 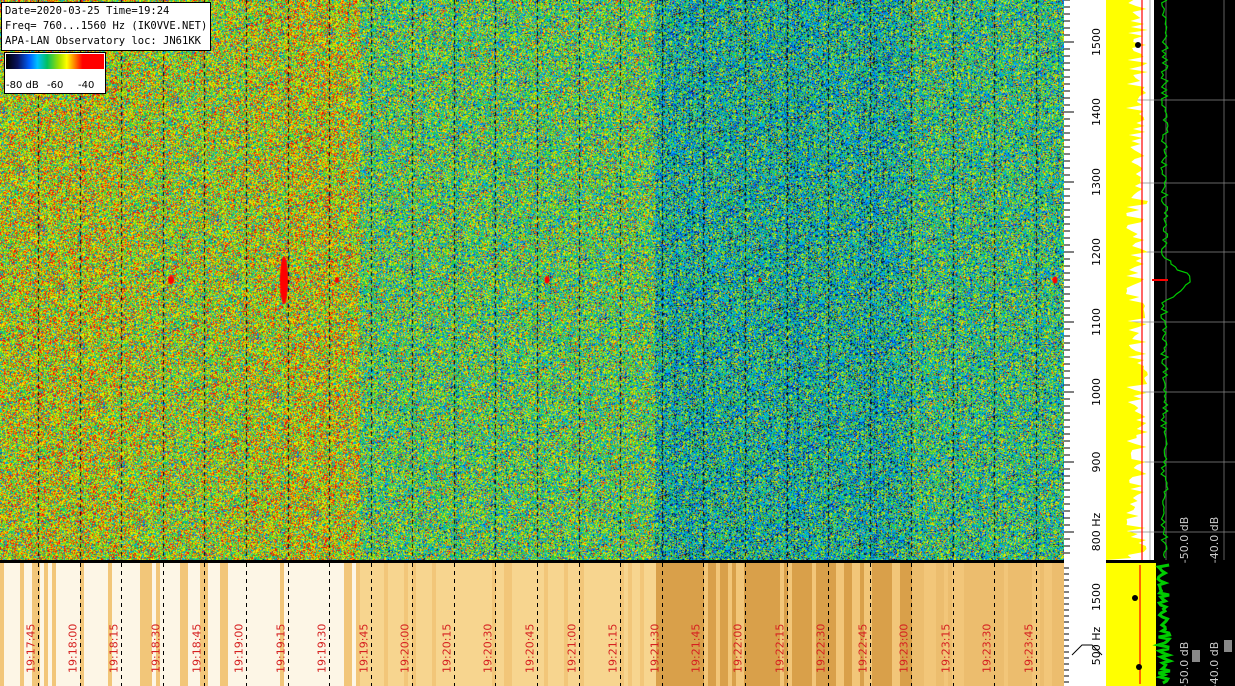 What do you see at coordinates (946, 648) in the screenshot?
I see `time-label: 19:23:15` at bounding box center [946, 648].